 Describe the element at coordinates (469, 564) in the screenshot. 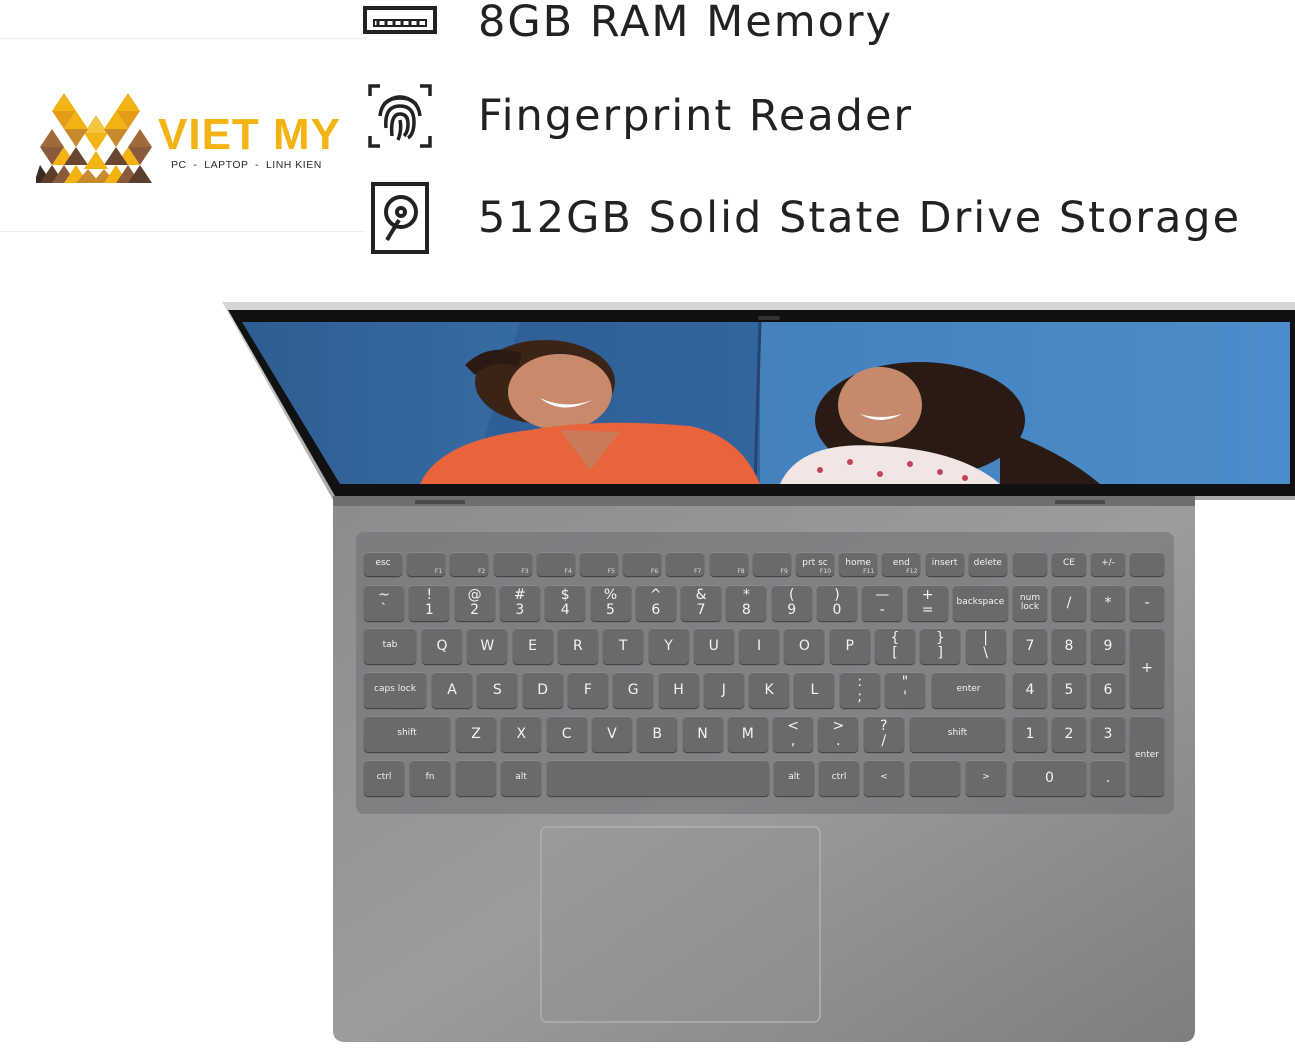

I see `key-fn: F2` at that location.